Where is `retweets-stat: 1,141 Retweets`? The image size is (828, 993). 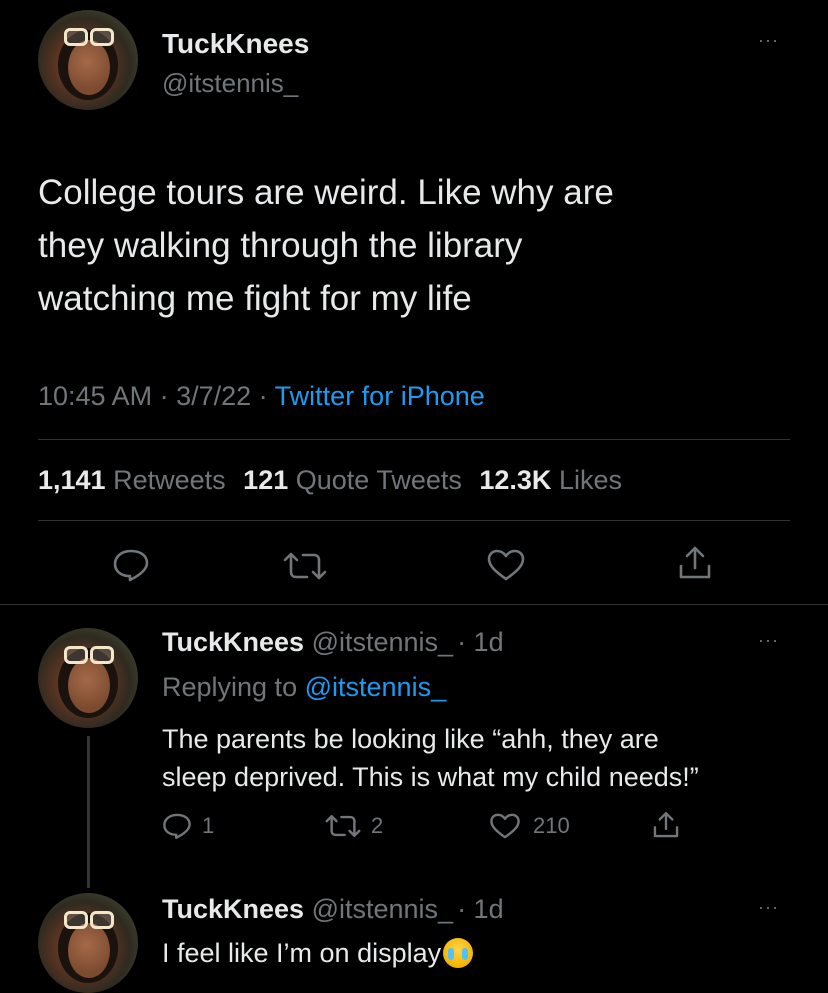
retweets-stat: 1,141 Retweets is located at coordinates (132, 480).